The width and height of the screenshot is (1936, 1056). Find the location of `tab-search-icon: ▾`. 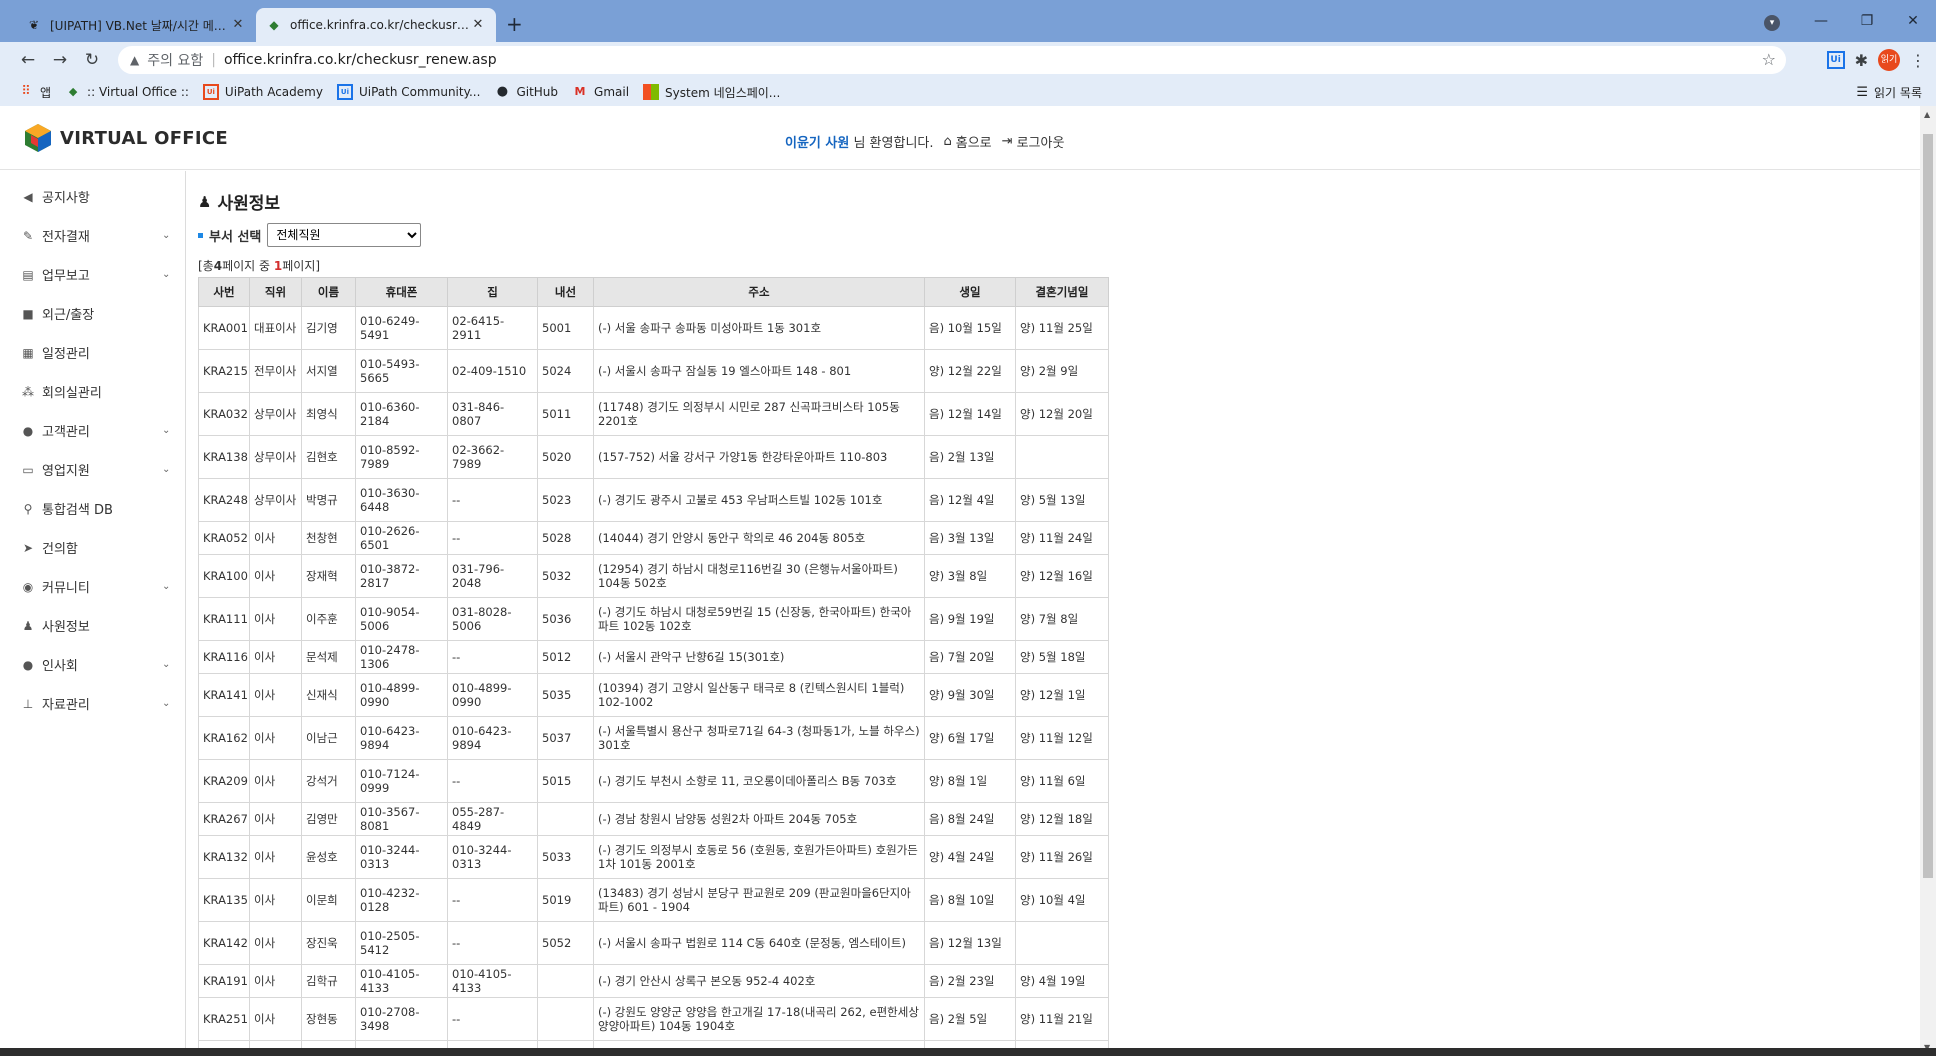

tab-search-icon: ▾ is located at coordinates (1772, 23).